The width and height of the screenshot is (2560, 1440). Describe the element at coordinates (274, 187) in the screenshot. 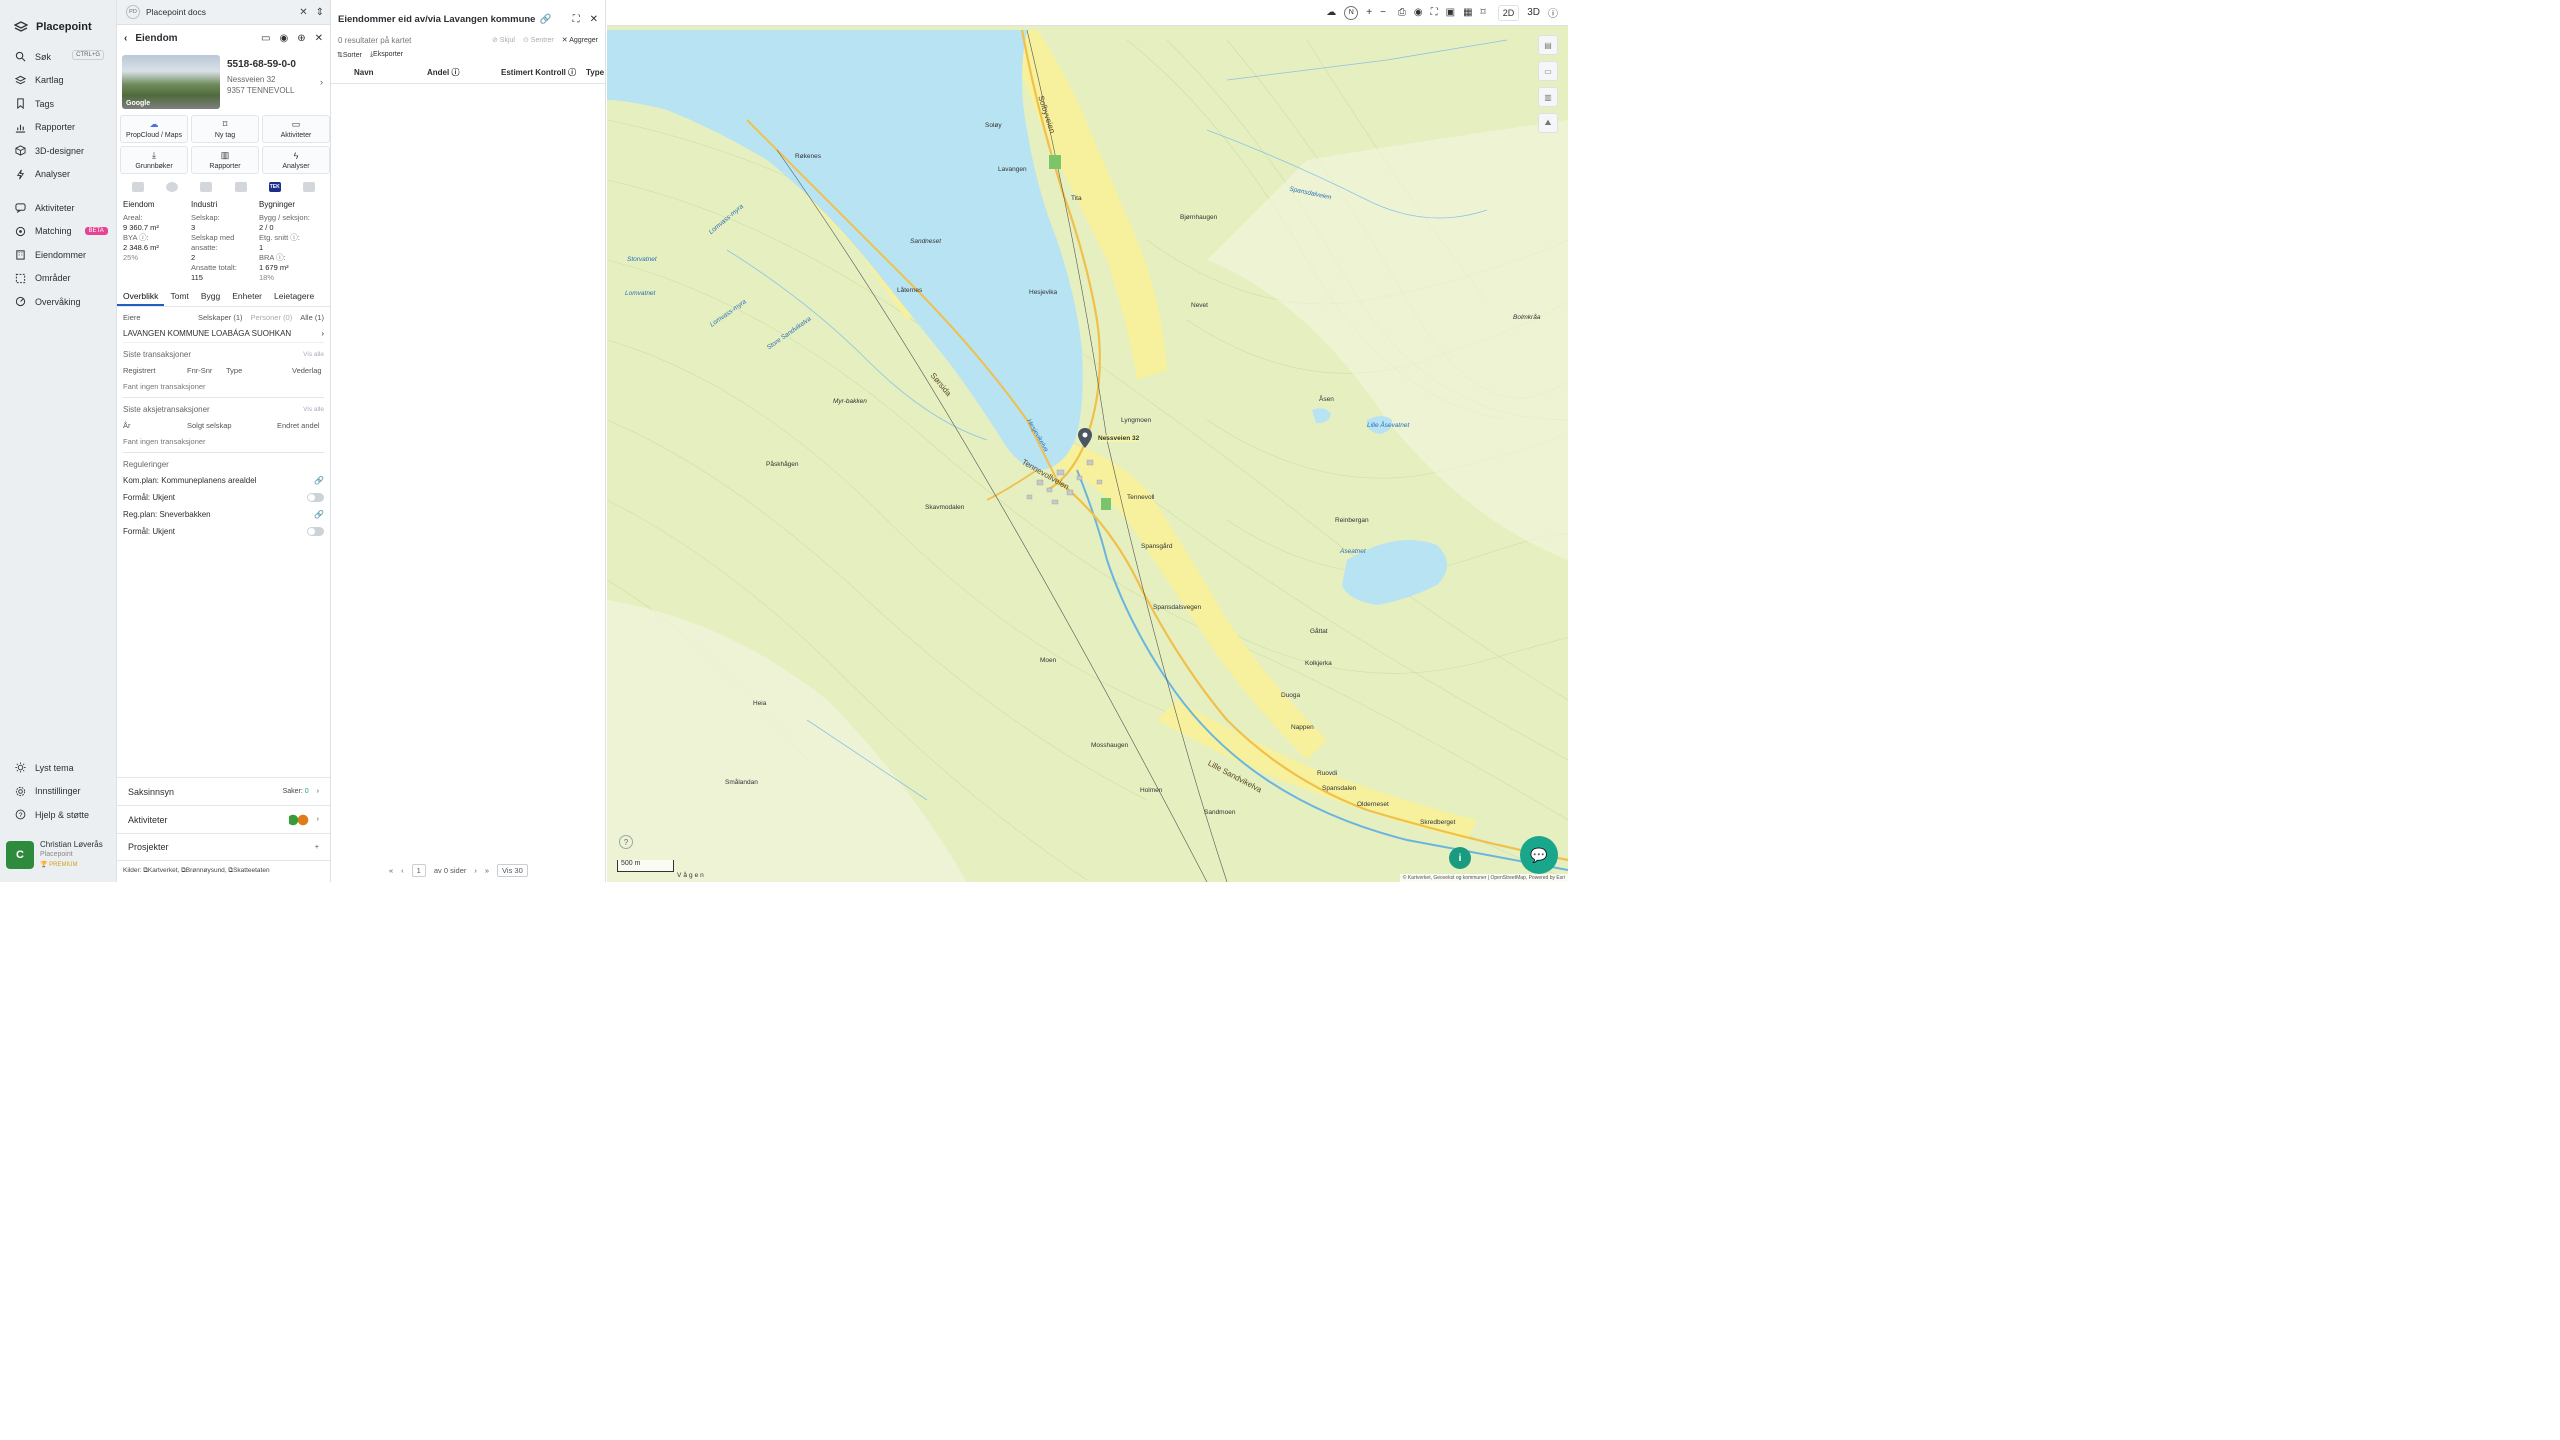

I see `tek-icon: TEK` at that location.